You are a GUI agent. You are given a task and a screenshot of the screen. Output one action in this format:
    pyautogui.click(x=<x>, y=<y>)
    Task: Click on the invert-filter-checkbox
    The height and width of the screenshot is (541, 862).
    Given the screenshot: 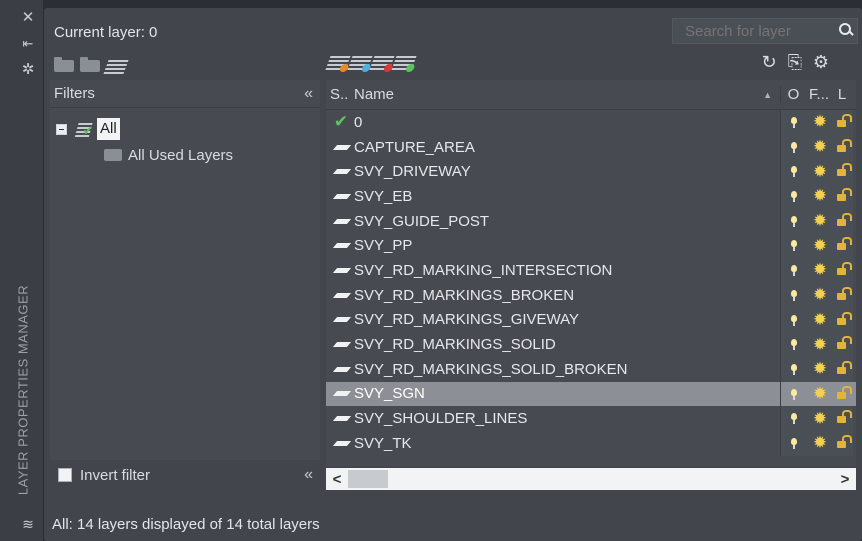 What is the action you would take?
    pyautogui.click(x=65, y=475)
    